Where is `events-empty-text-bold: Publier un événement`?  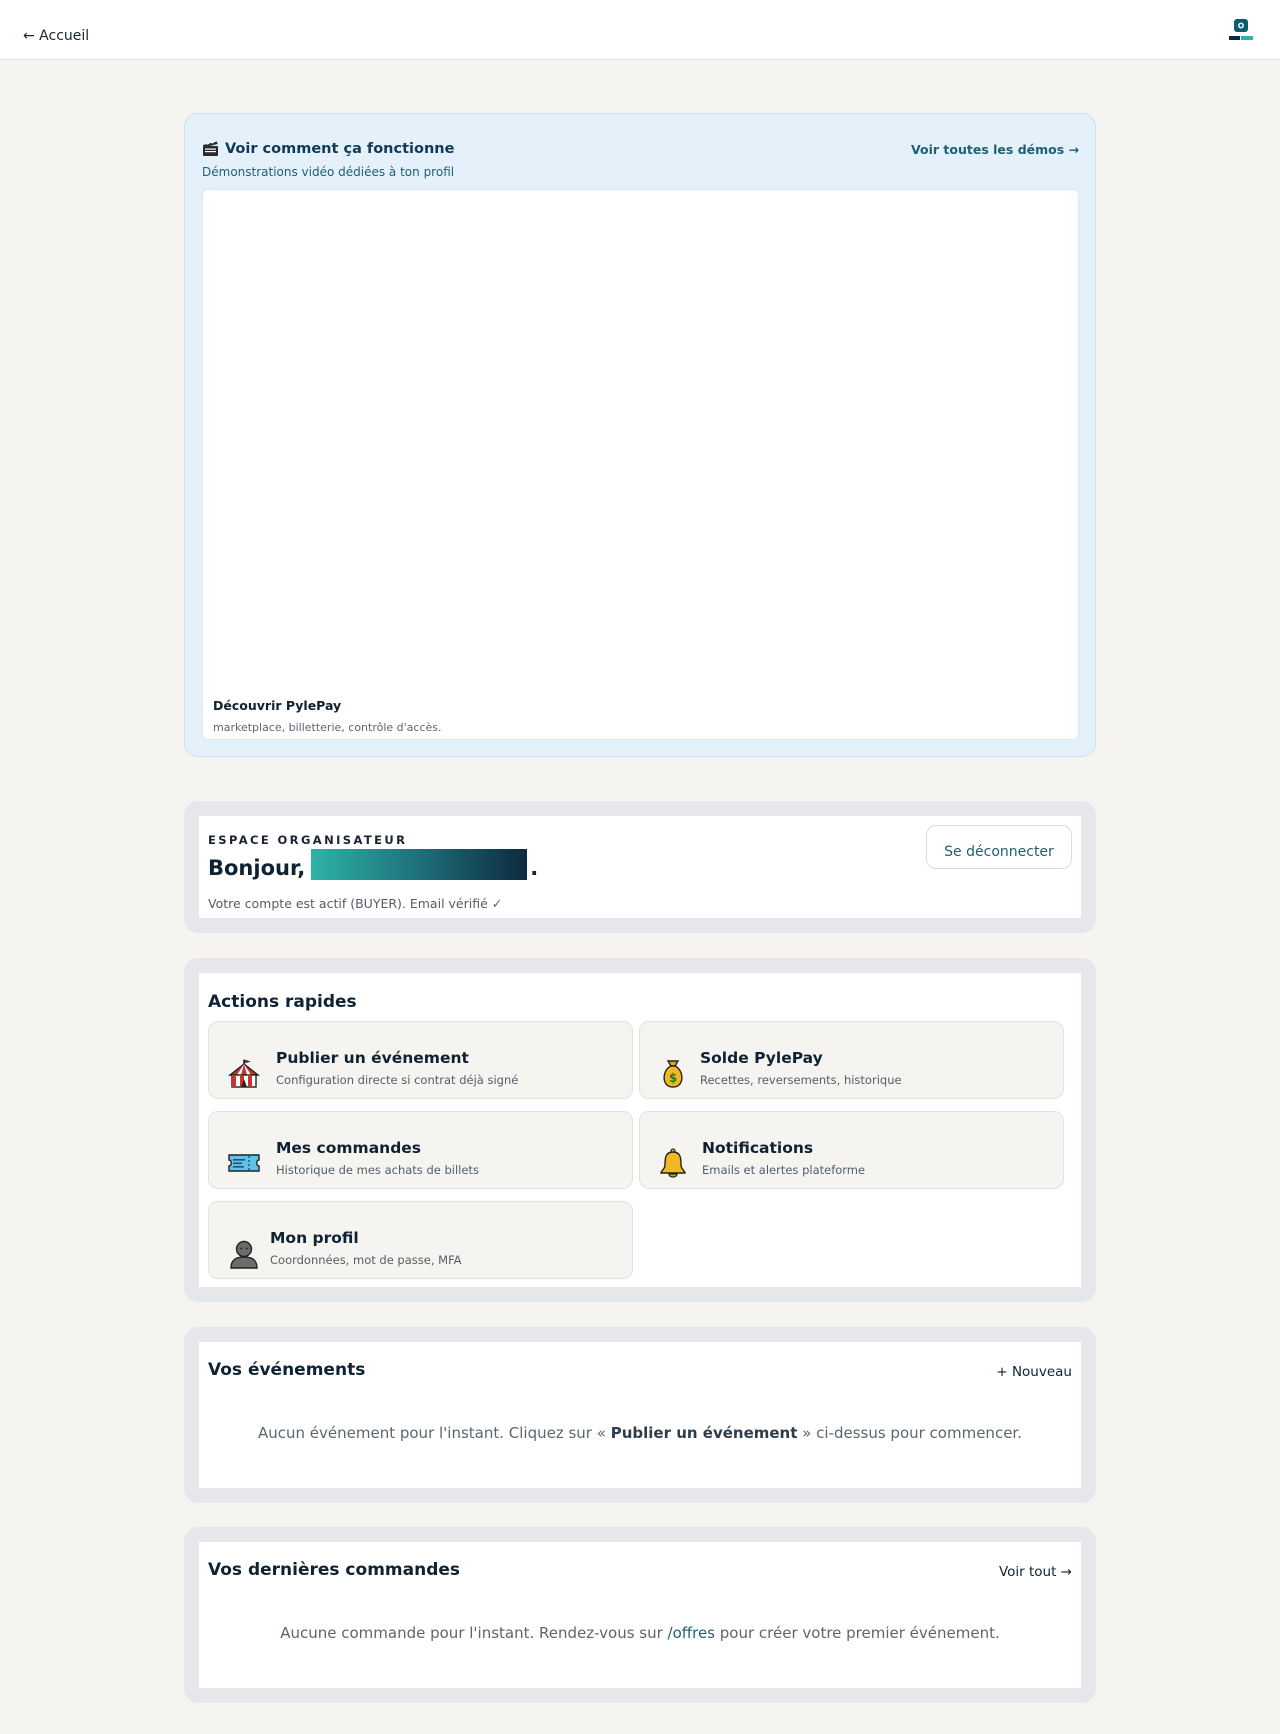 events-empty-text-bold: Publier un événement is located at coordinates (704, 1433).